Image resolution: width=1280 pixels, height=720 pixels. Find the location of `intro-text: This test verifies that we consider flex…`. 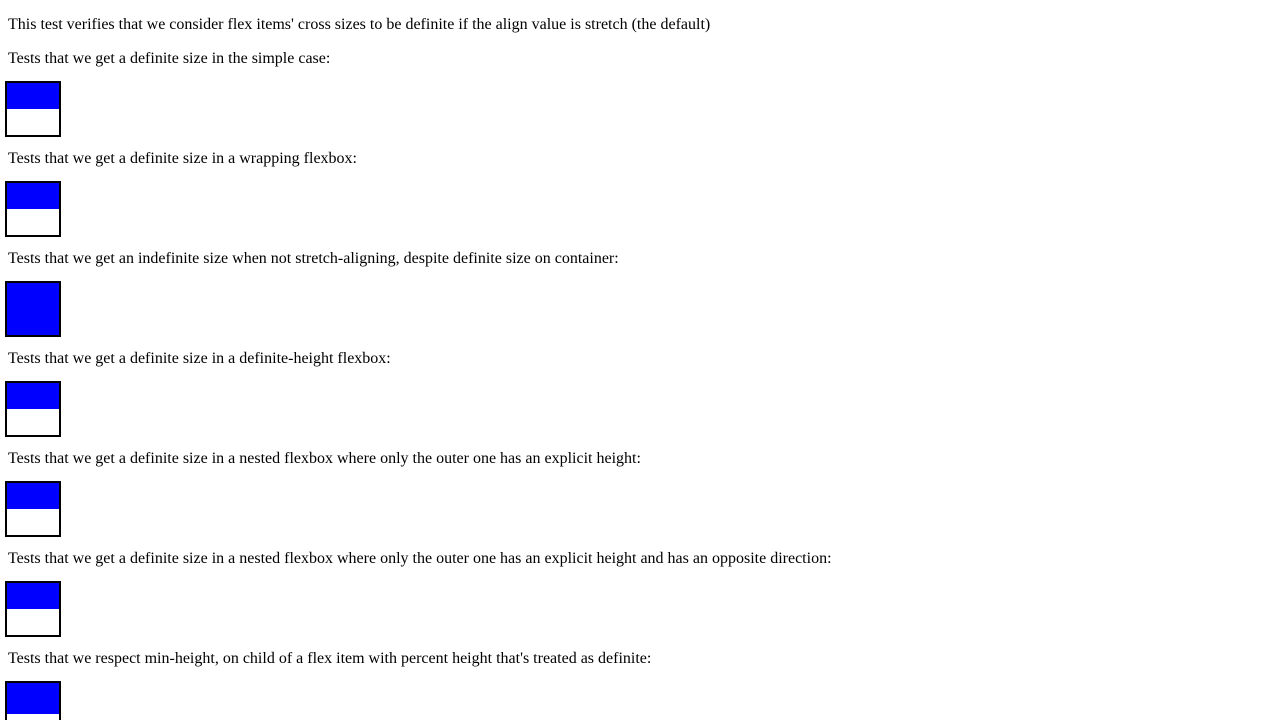

intro-text: This test verifies that we consider flex… is located at coordinates (359, 24).